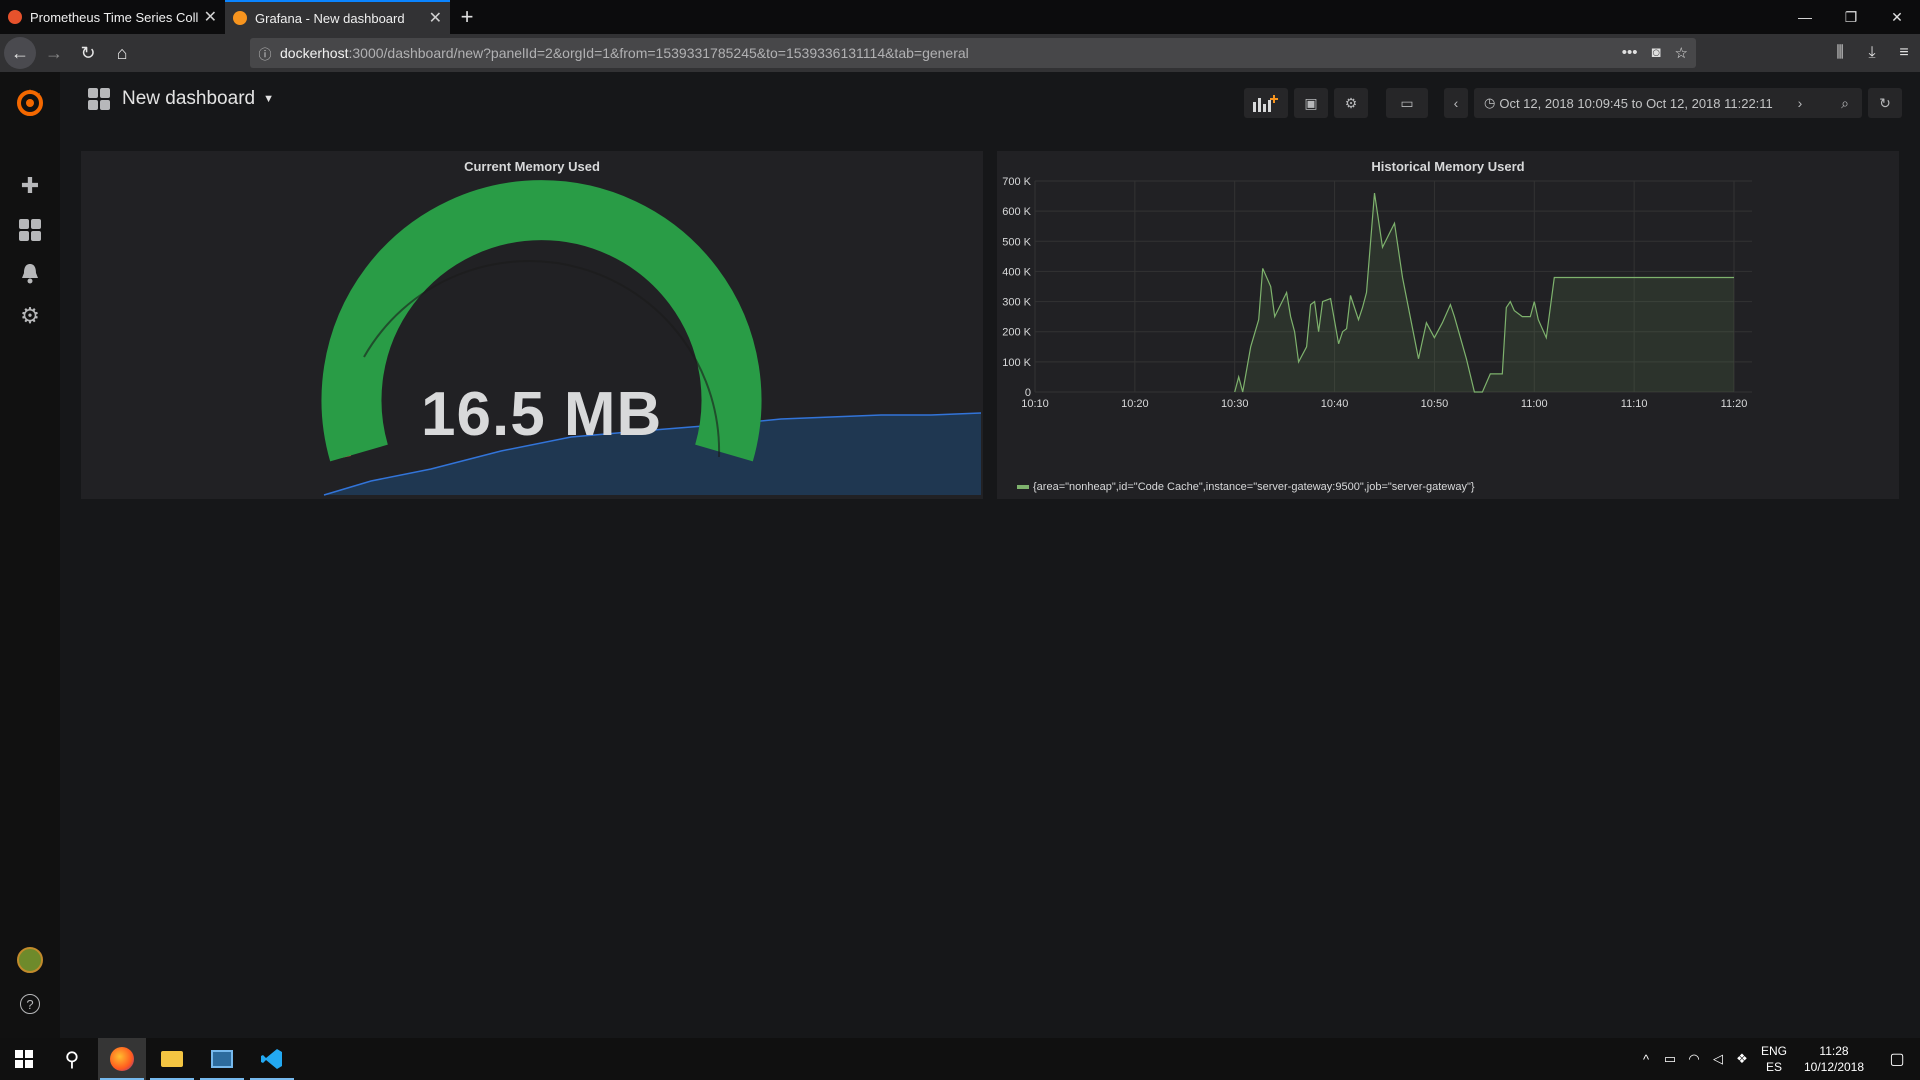  What do you see at coordinates (1016, 272) in the screenshot?
I see `y-tick-label: 400 K` at bounding box center [1016, 272].